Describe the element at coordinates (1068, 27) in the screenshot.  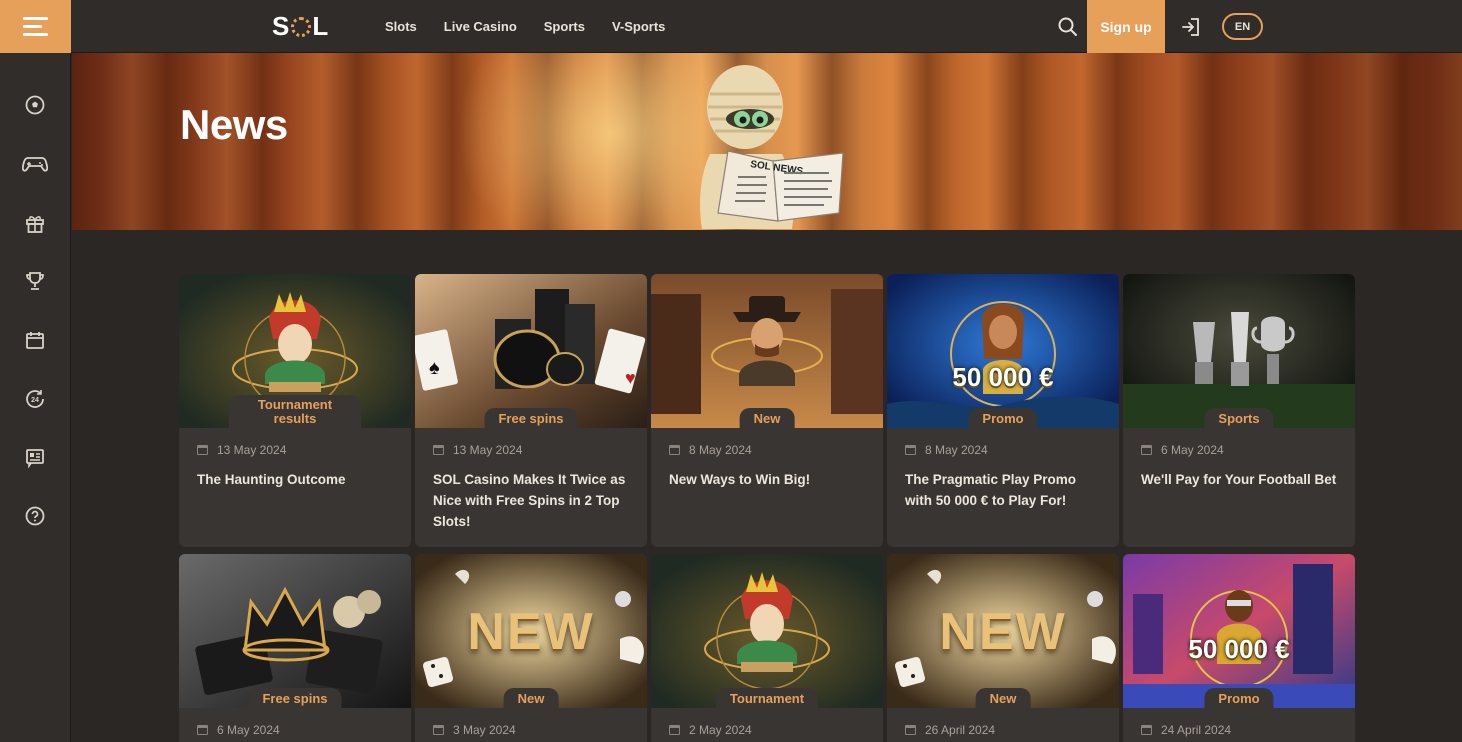
I see `search-icon` at that location.